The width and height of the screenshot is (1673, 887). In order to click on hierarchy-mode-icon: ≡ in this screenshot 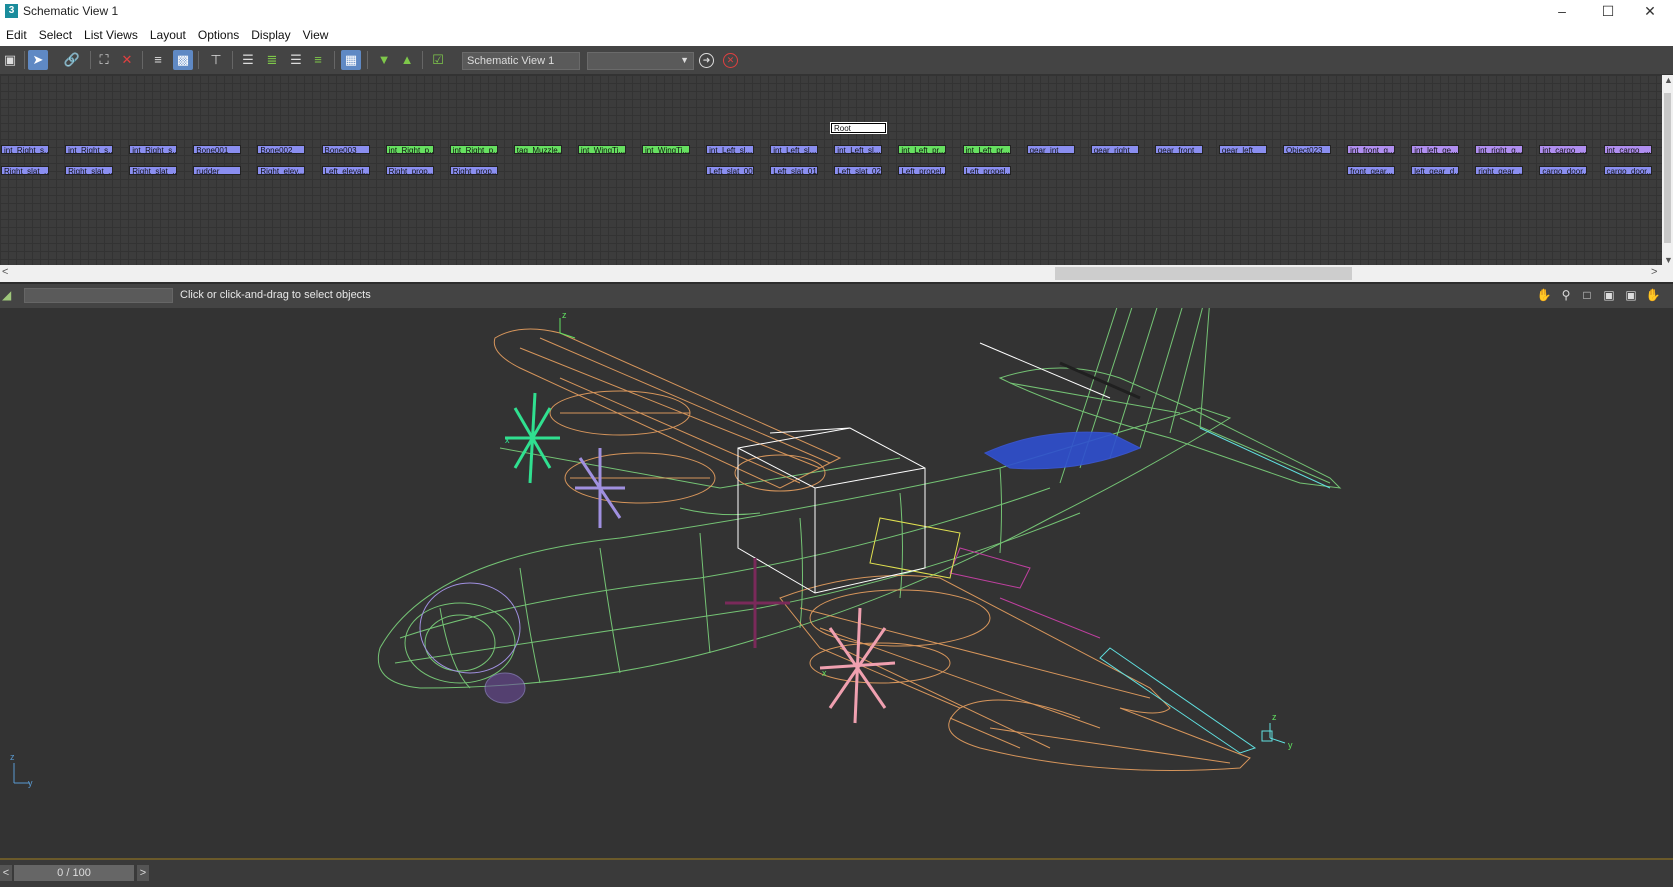, I will do `click(158, 60)`.